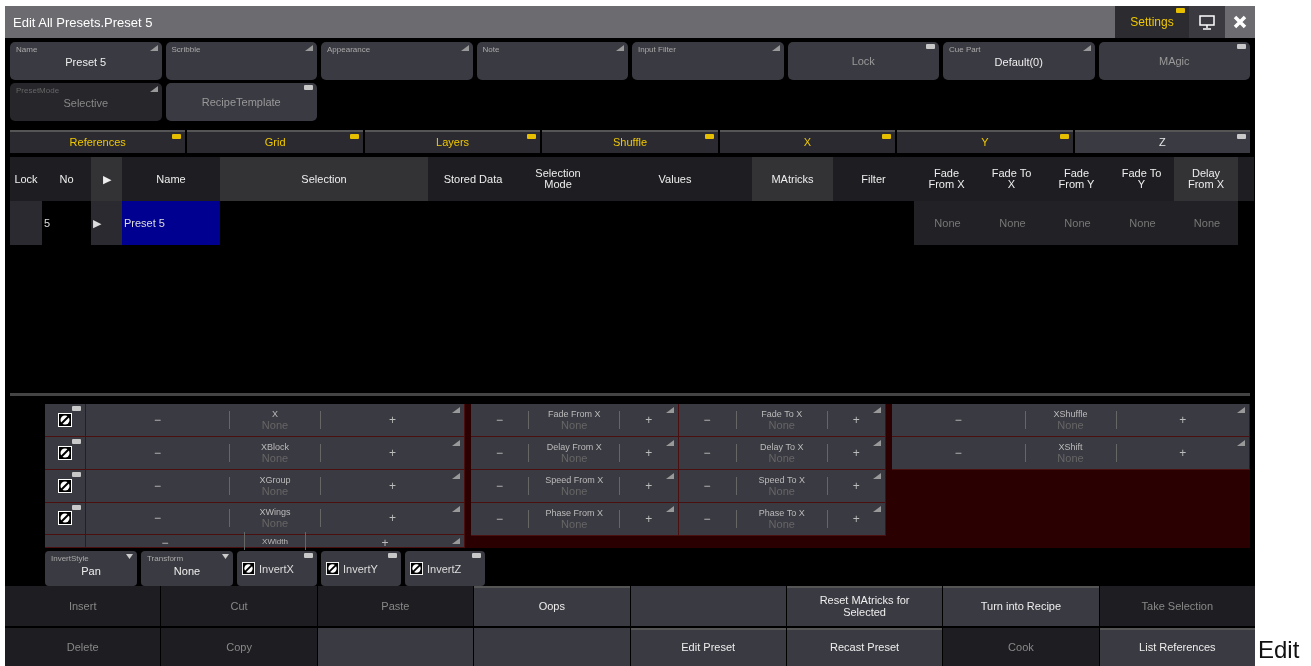  I want to click on window-title: Edit All Presets.Preset 5, so click(83, 22).